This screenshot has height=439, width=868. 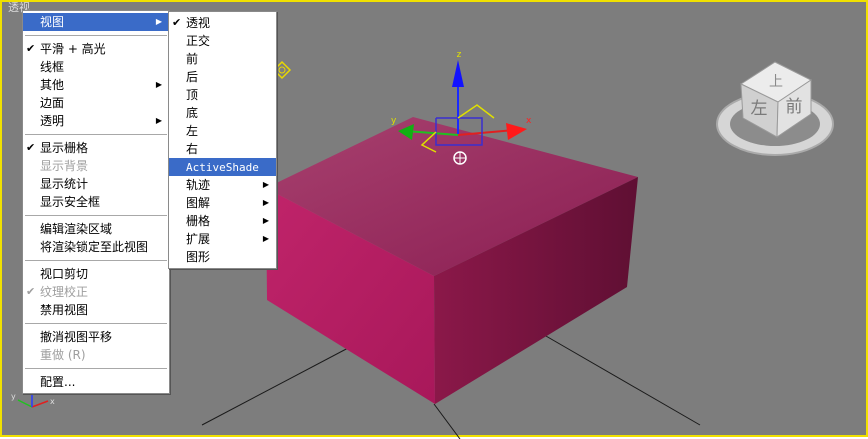 What do you see at coordinates (96, 166) in the screenshot?
I see `context-menu-item-显示背景: 显示背景` at bounding box center [96, 166].